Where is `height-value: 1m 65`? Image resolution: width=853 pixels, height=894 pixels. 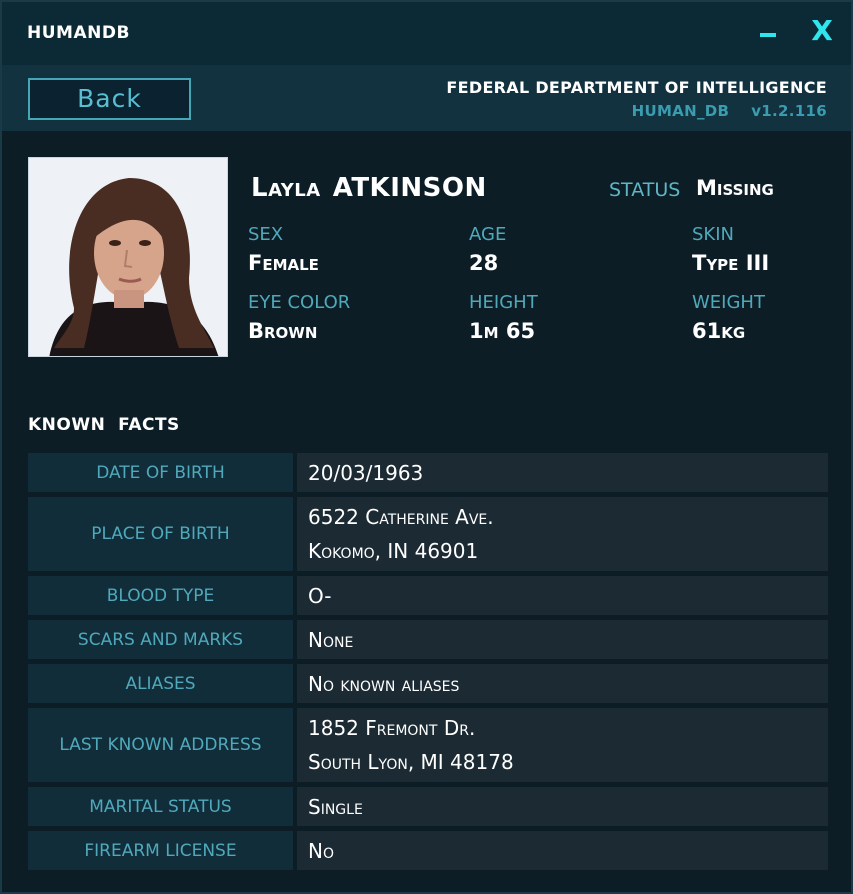
height-value: 1m 65 is located at coordinates (502, 331).